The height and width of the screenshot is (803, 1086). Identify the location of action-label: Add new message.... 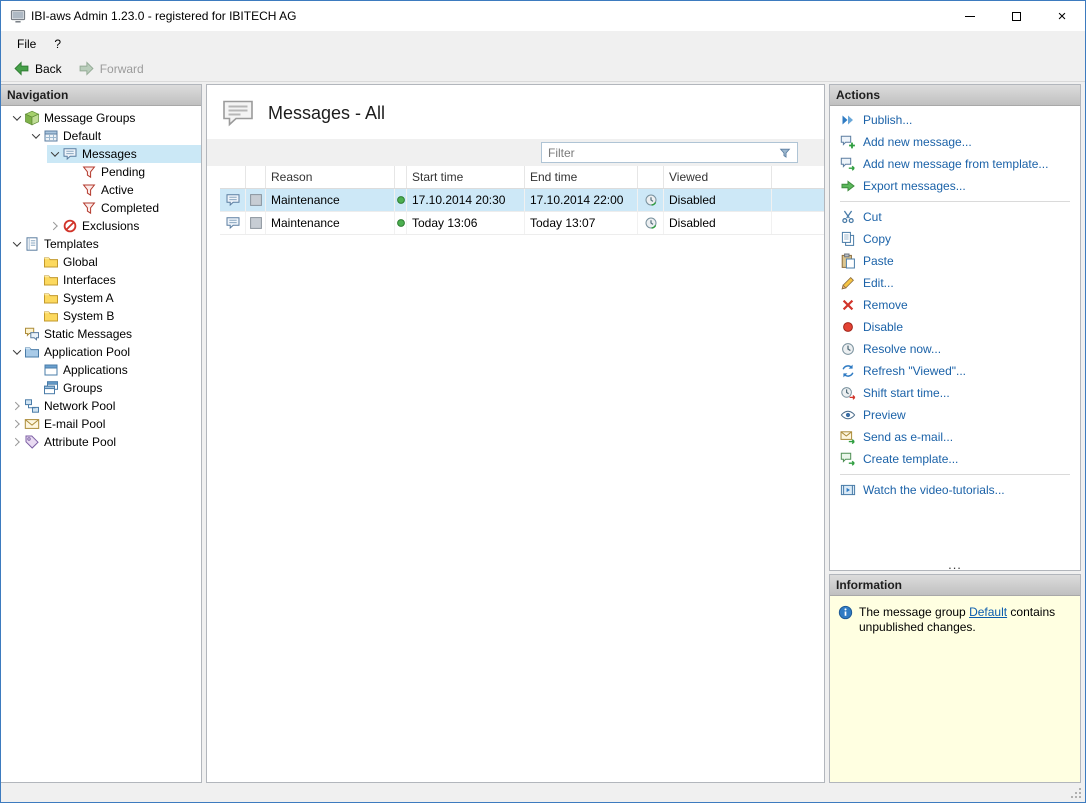
(917, 142).